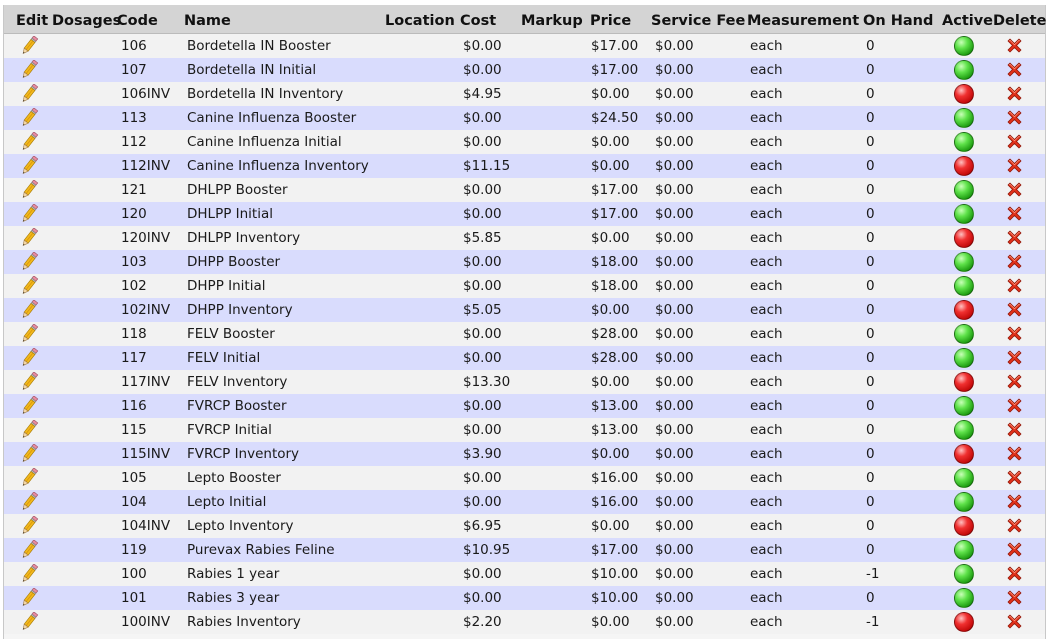 Image resolution: width=1048 pixels, height=644 pixels. Describe the element at coordinates (967, 21) in the screenshot. I see `header-active: Active` at that location.